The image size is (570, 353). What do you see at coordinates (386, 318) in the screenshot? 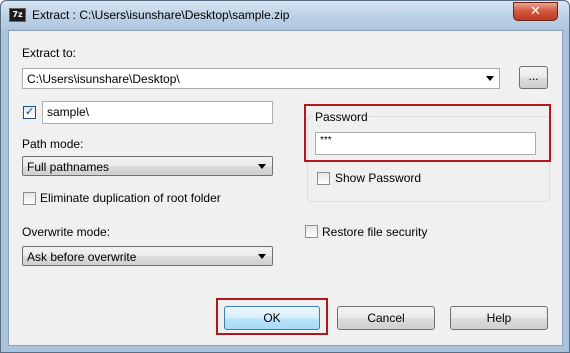
I see `cancel-button: Cancel` at bounding box center [386, 318].